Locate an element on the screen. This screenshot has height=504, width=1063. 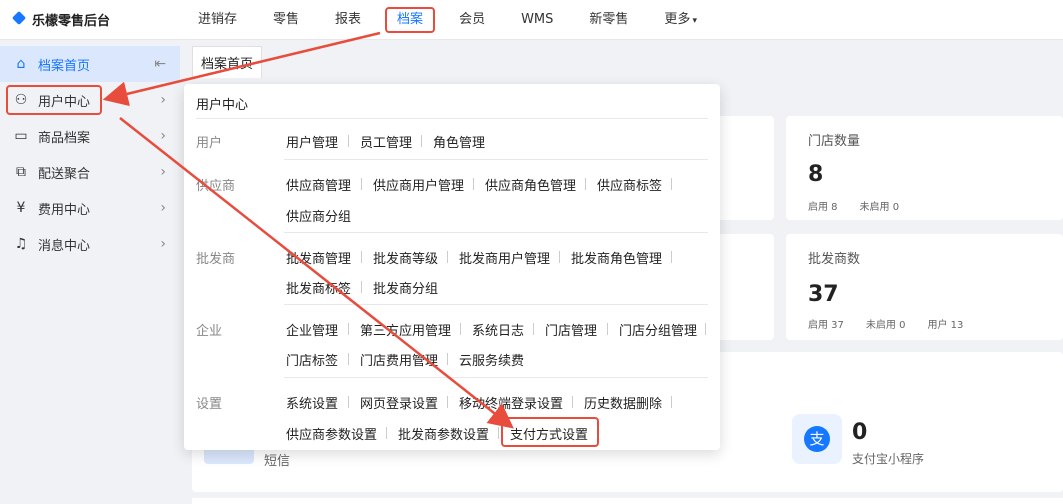
sidebar-item-message-center: ♫ 消息中心 › is located at coordinates (90, 244).